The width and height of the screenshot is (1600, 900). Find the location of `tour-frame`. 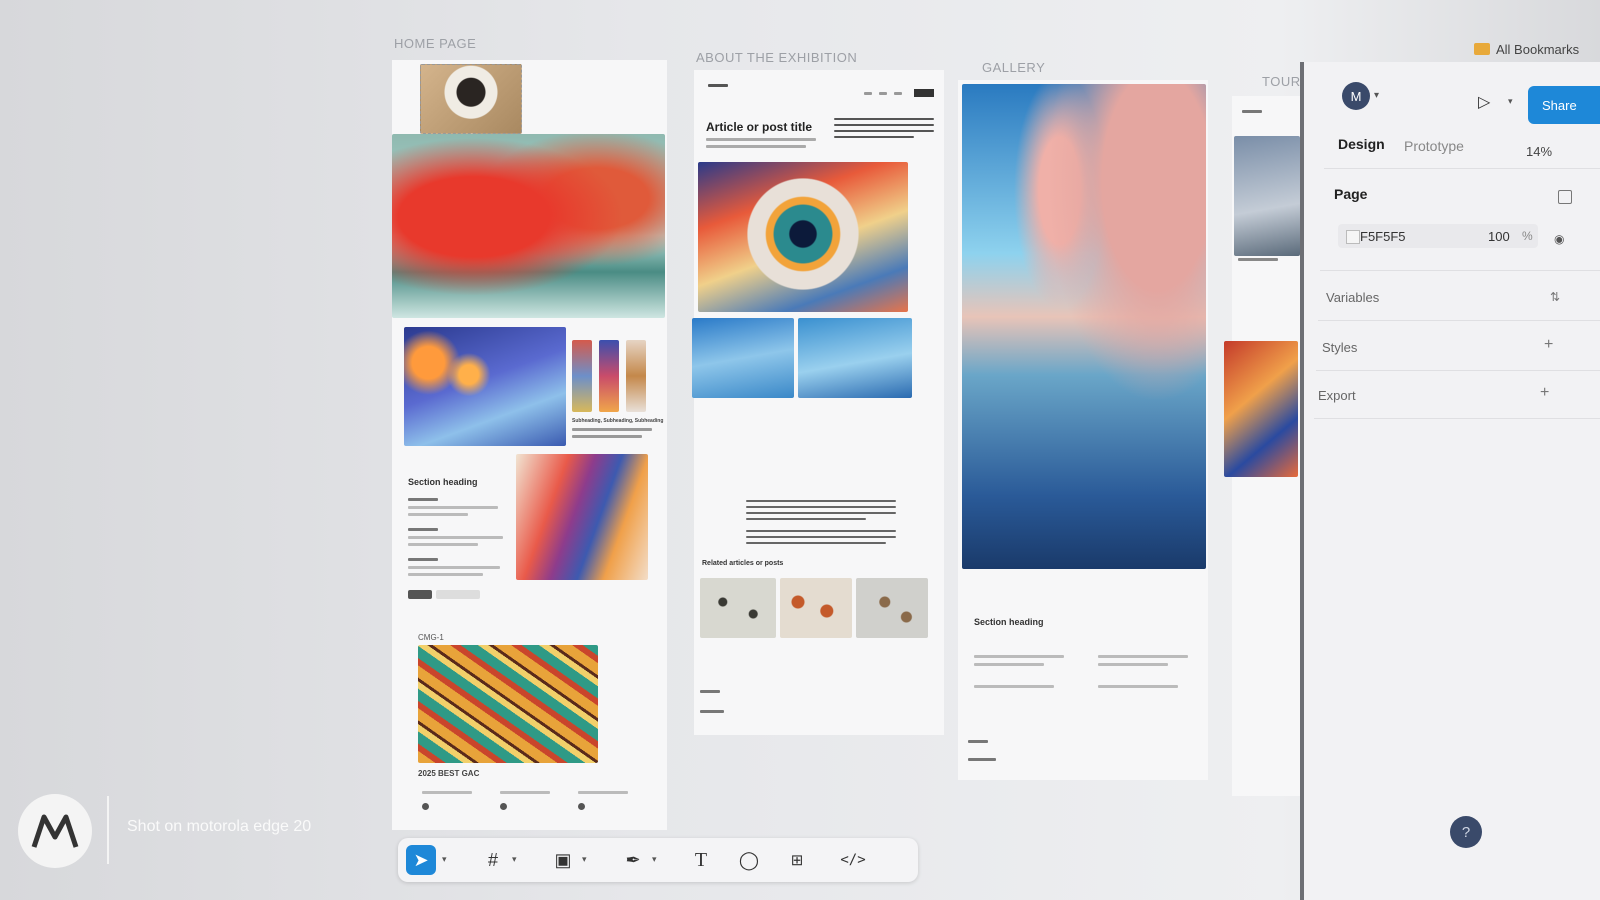

tour-frame is located at coordinates (1263, 446).